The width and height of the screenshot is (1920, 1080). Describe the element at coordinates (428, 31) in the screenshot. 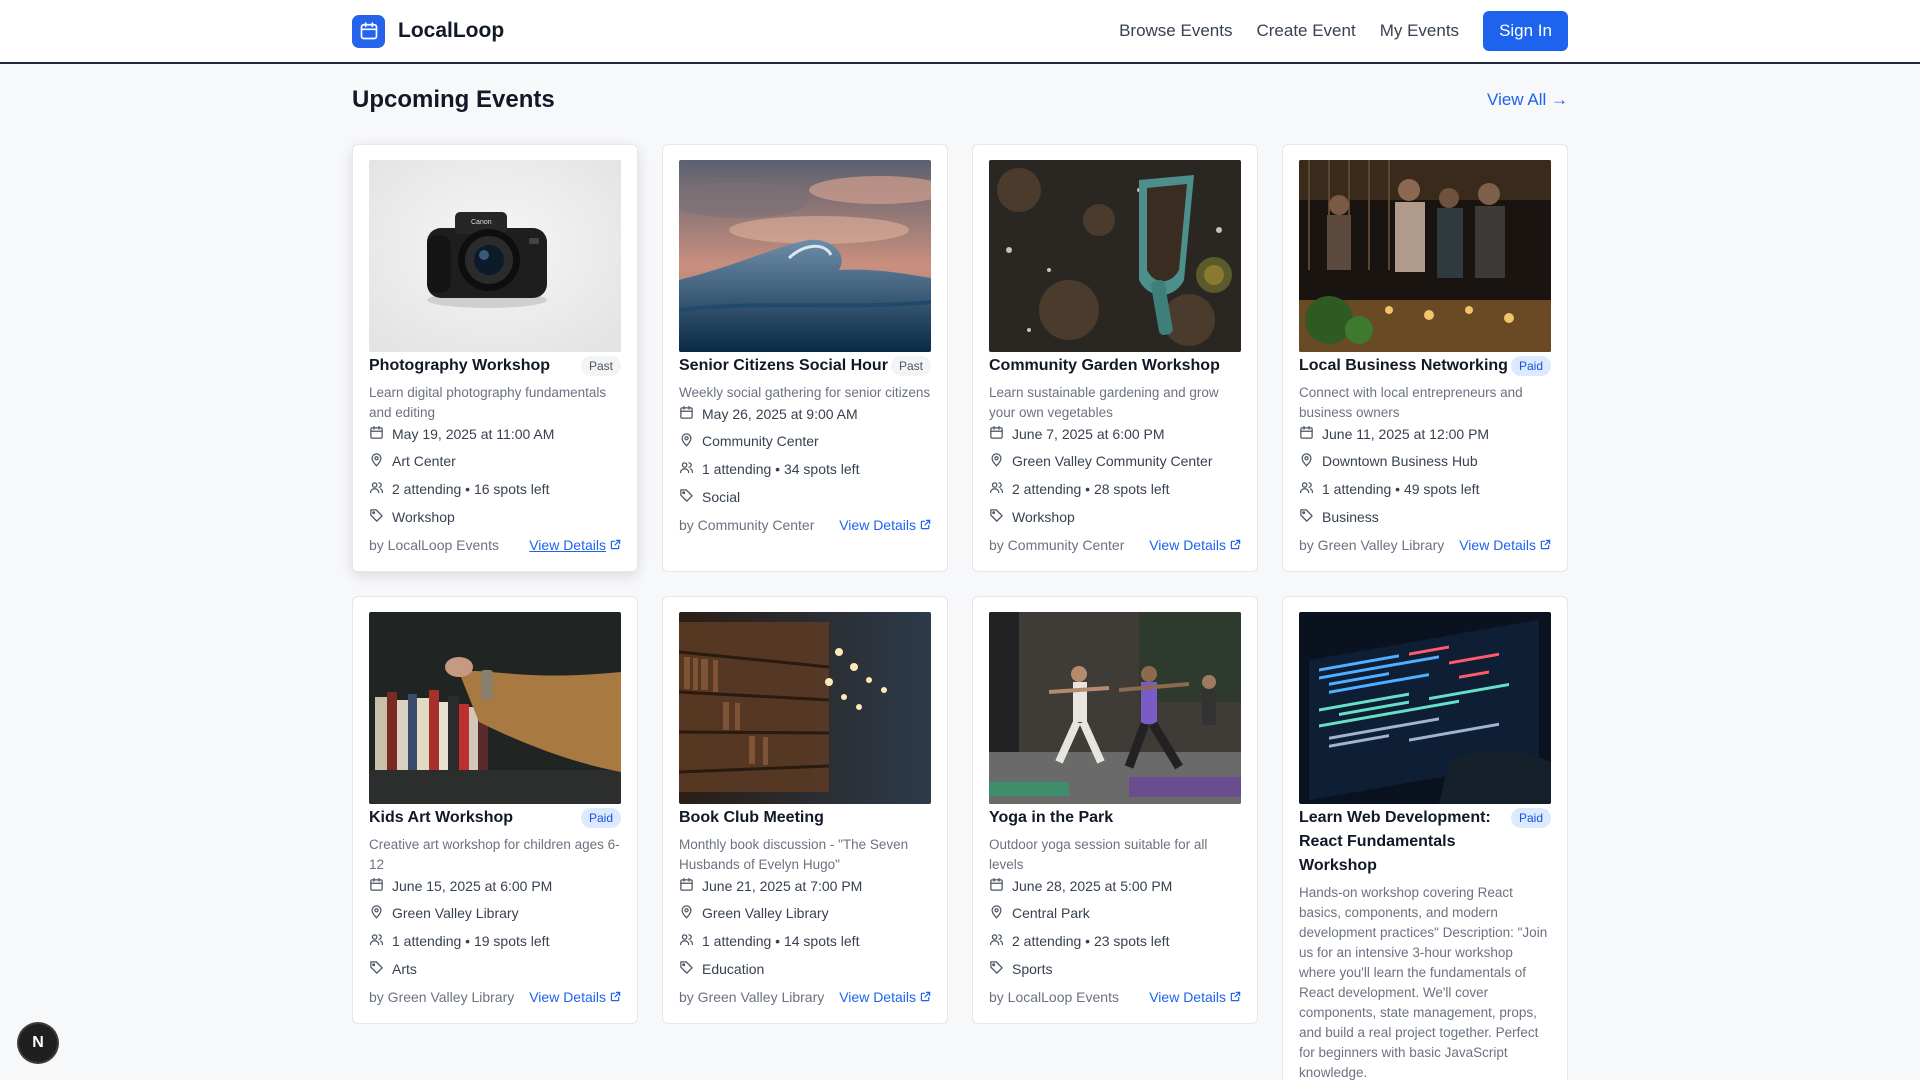

I see `brand: LocalLoop` at that location.